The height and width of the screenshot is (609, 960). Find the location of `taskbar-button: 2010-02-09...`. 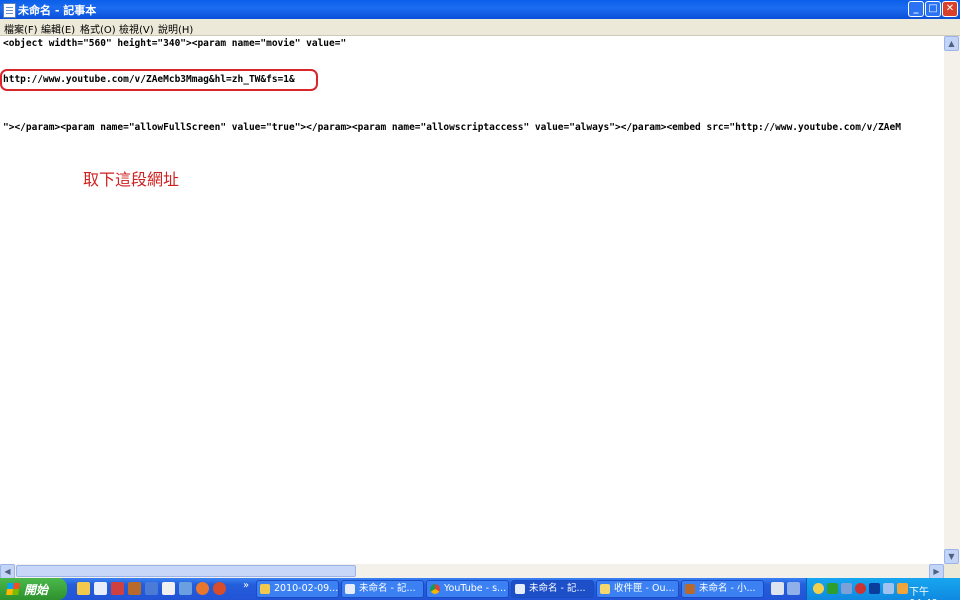

taskbar-button: 2010-02-09... is located at coordinates (297, 589).